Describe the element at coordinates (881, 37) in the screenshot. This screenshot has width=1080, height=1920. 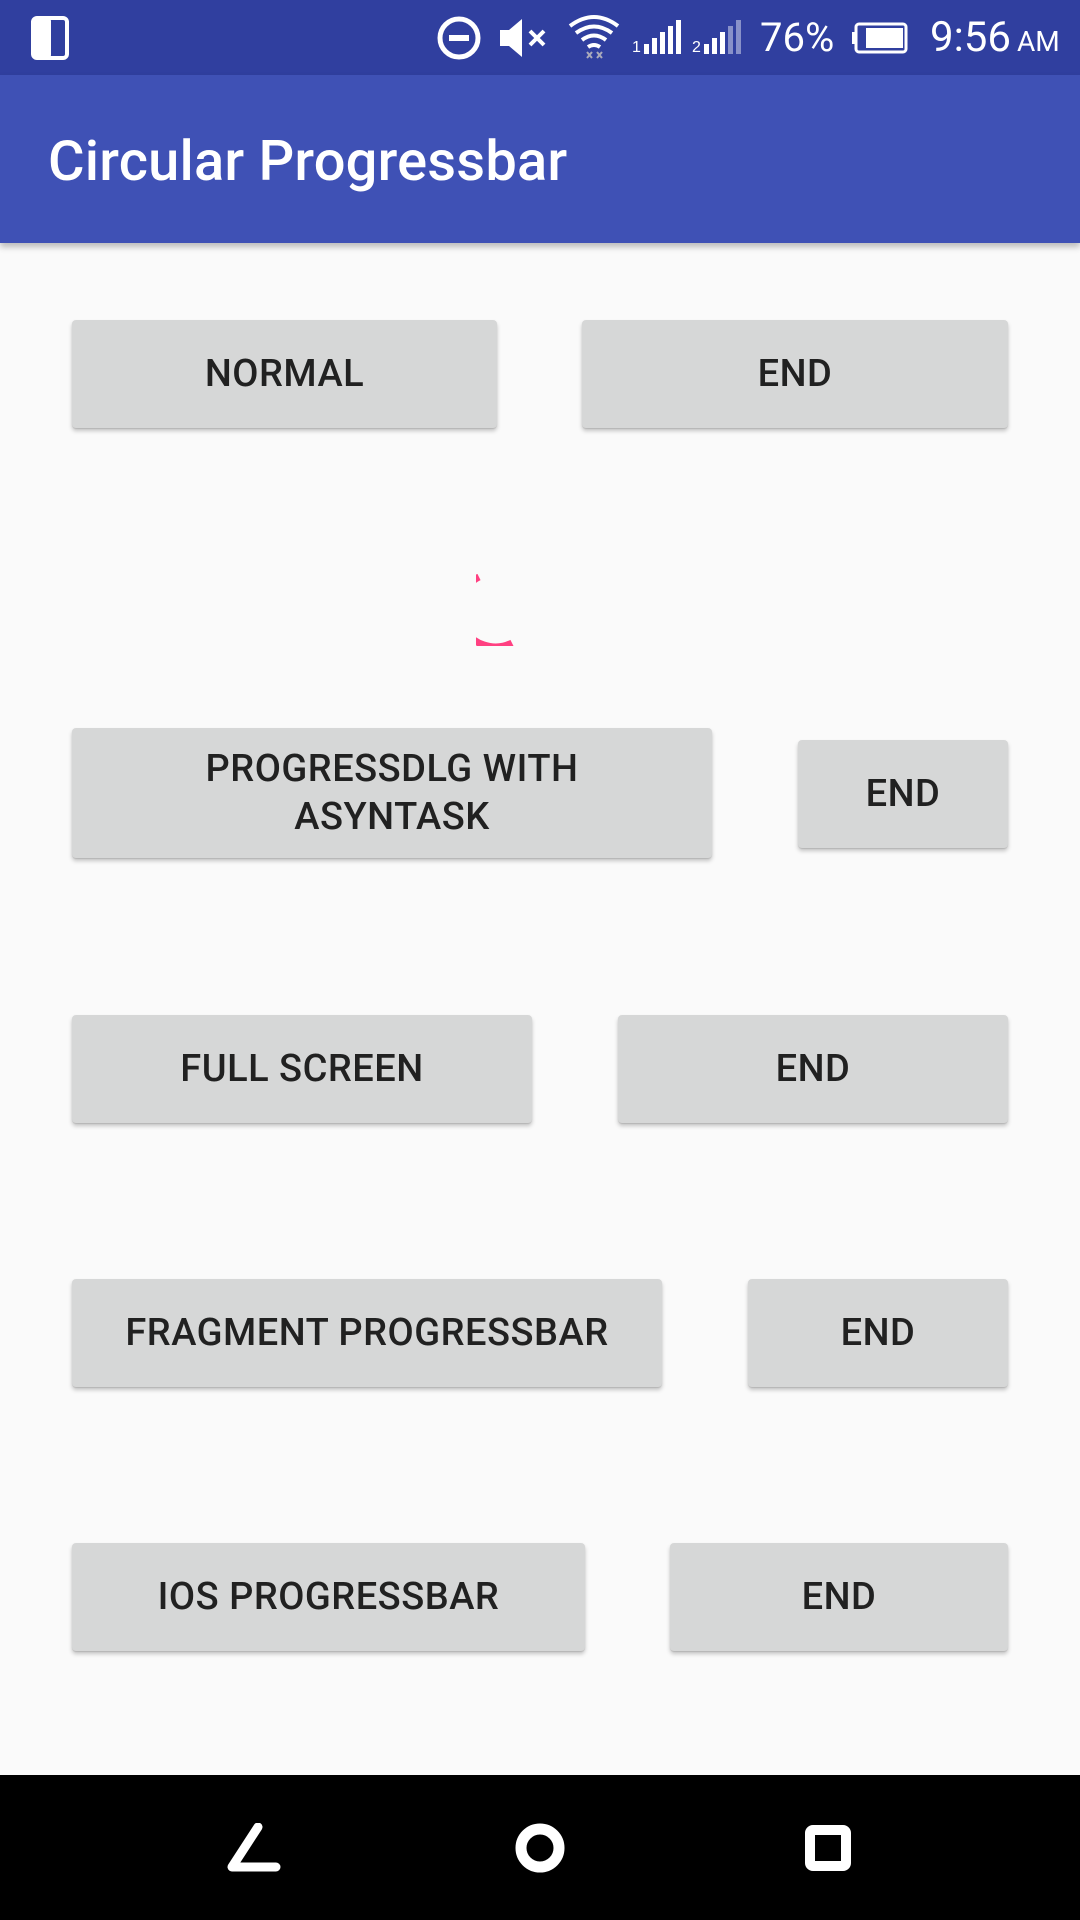
I see `battery-icon` at that location.